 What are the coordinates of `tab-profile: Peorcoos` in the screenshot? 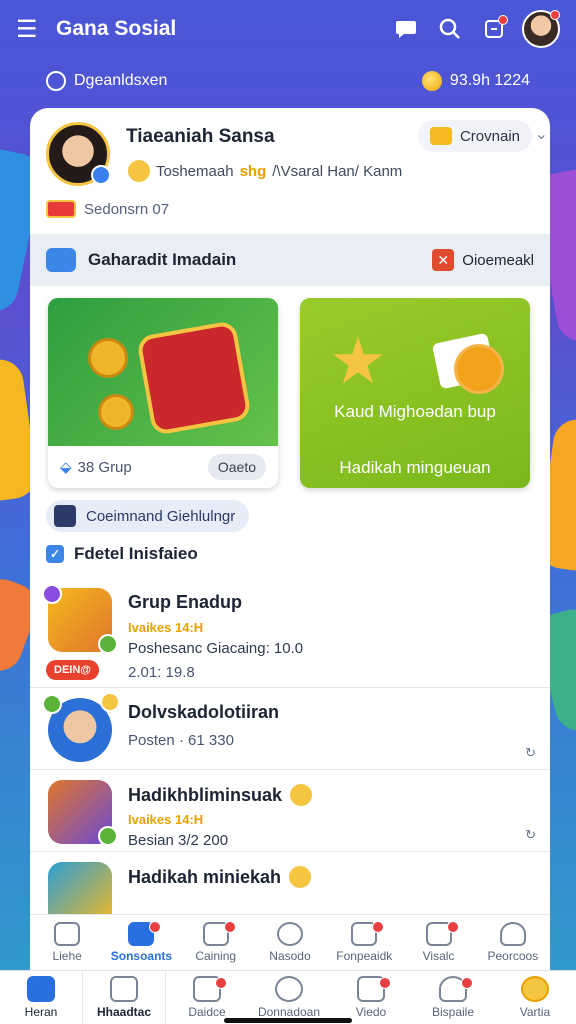 It's located at (513, 942).